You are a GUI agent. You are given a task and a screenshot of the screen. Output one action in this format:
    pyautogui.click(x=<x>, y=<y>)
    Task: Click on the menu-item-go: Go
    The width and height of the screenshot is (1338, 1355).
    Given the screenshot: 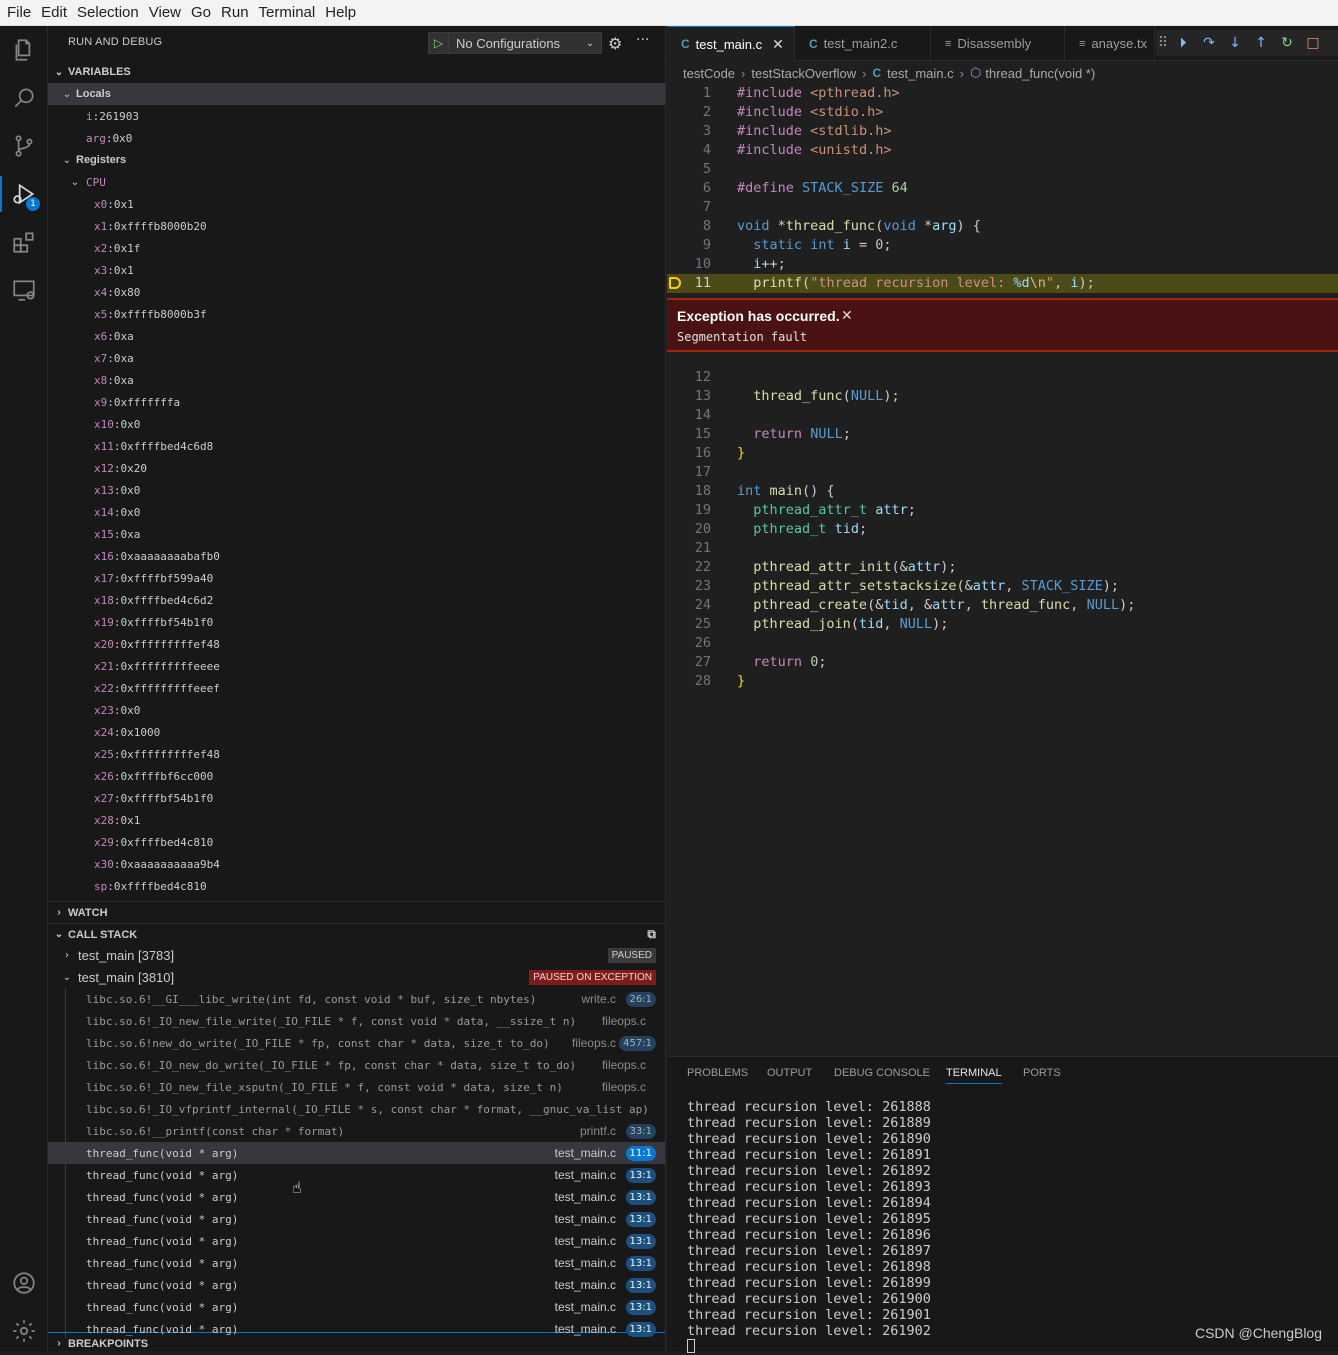 What is the action you would take?
    pyautogui.click(x=201, y=13)
    